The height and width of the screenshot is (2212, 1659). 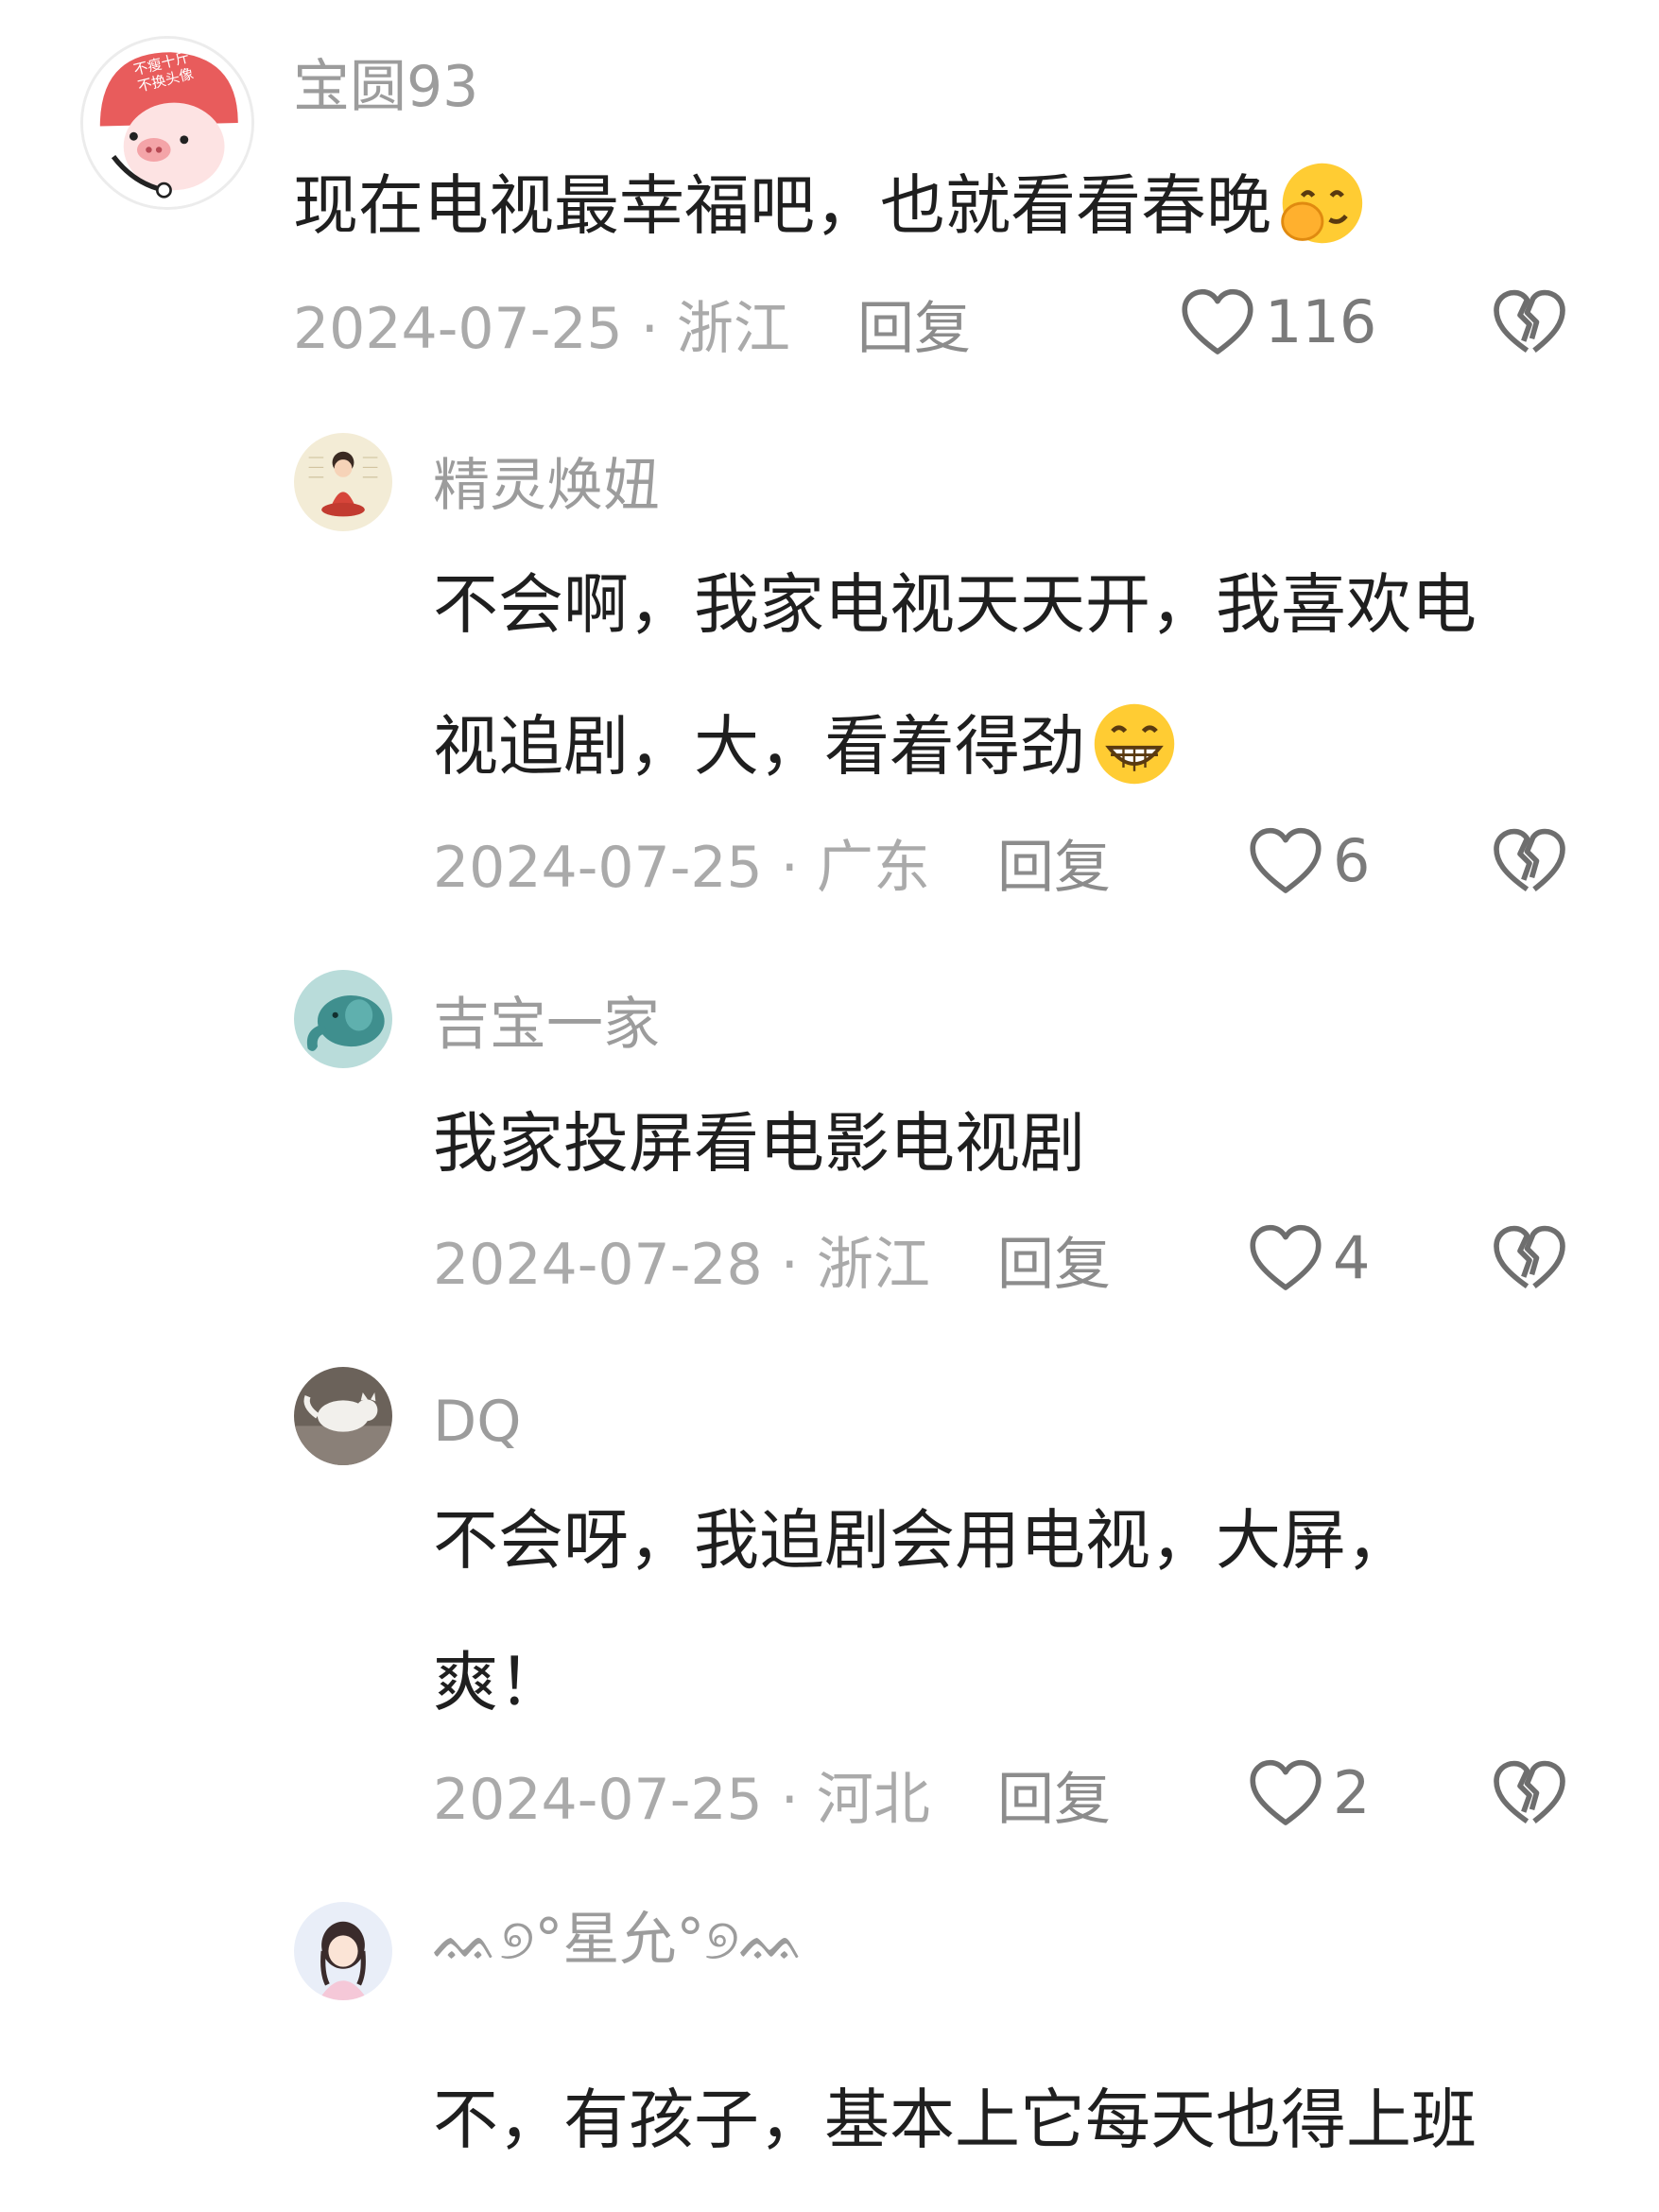 What do you see at coordinates (1352, 860) in the screenshot?
I see `like-count: 6` at bounding box center [1352, 860].